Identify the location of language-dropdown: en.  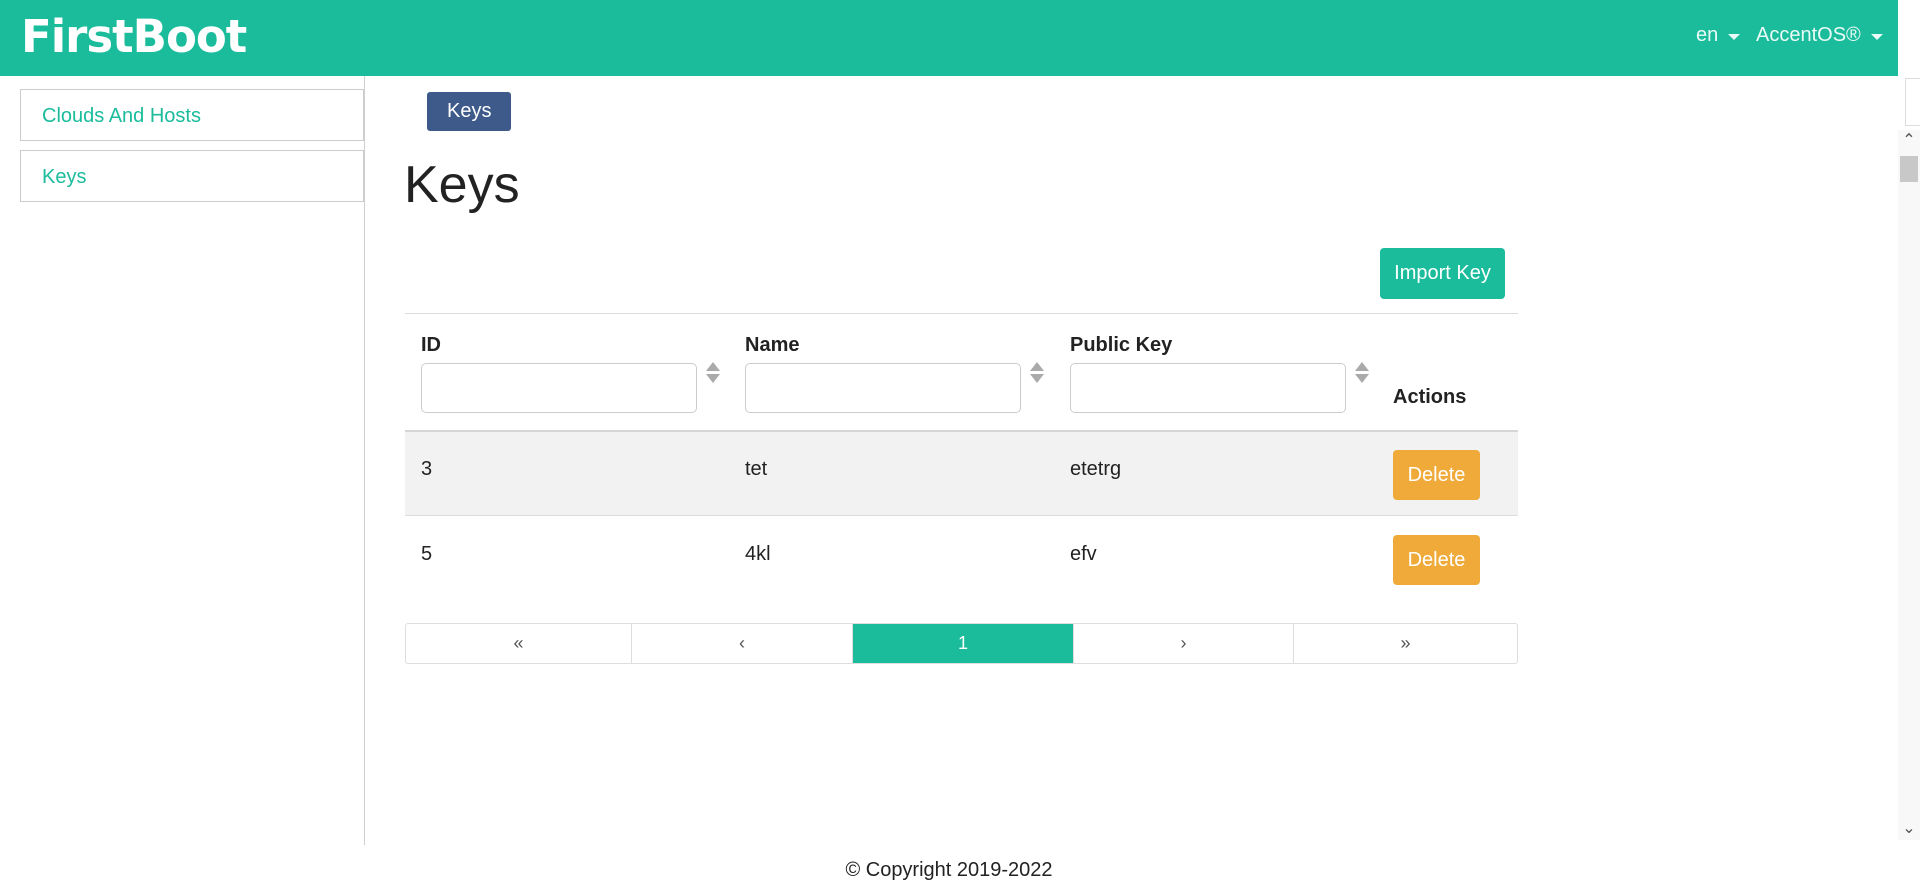
(1718, 35).